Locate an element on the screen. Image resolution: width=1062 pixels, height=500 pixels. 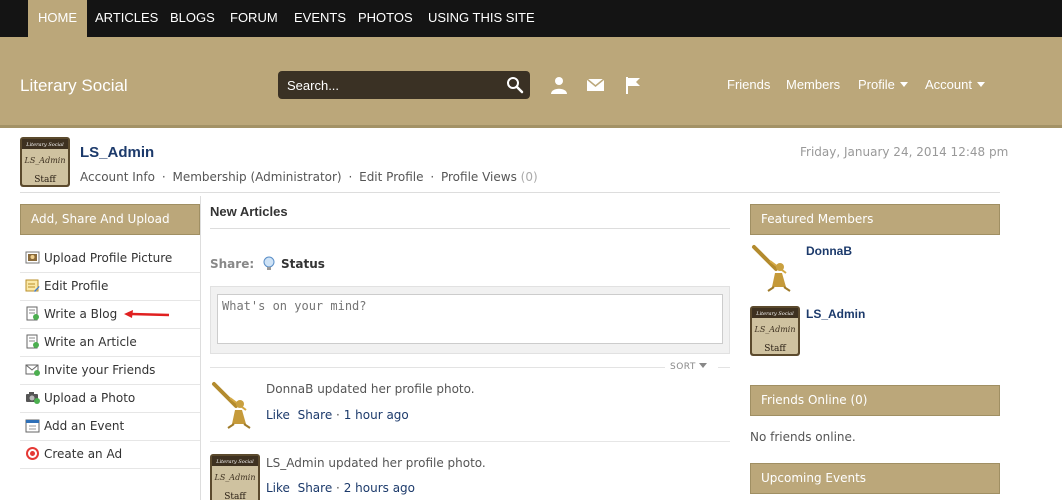
new-articles-title: New Articles is located at coordinates (249, 211).